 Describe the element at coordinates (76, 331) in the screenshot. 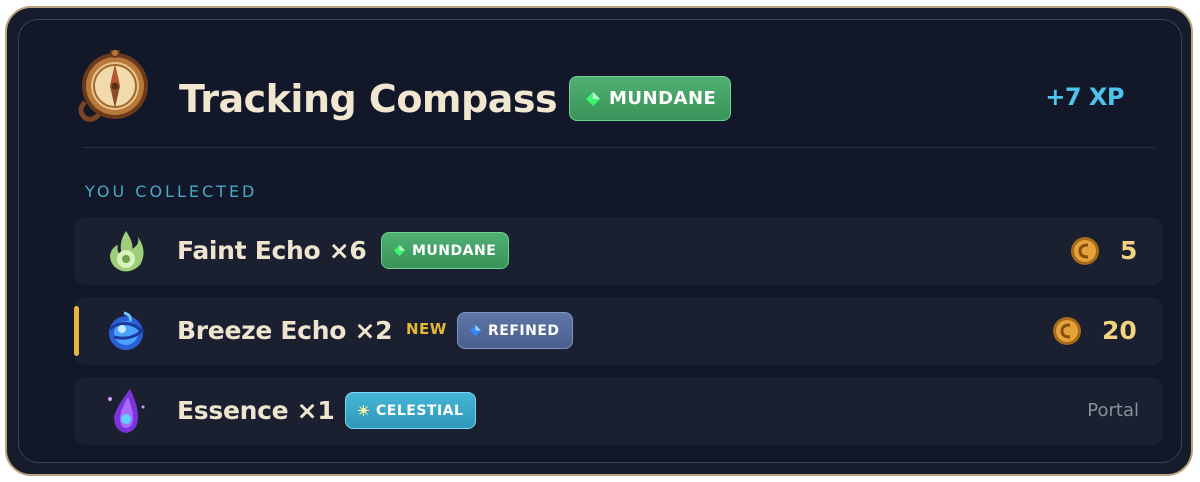

I see `new-item-accent` at that location.